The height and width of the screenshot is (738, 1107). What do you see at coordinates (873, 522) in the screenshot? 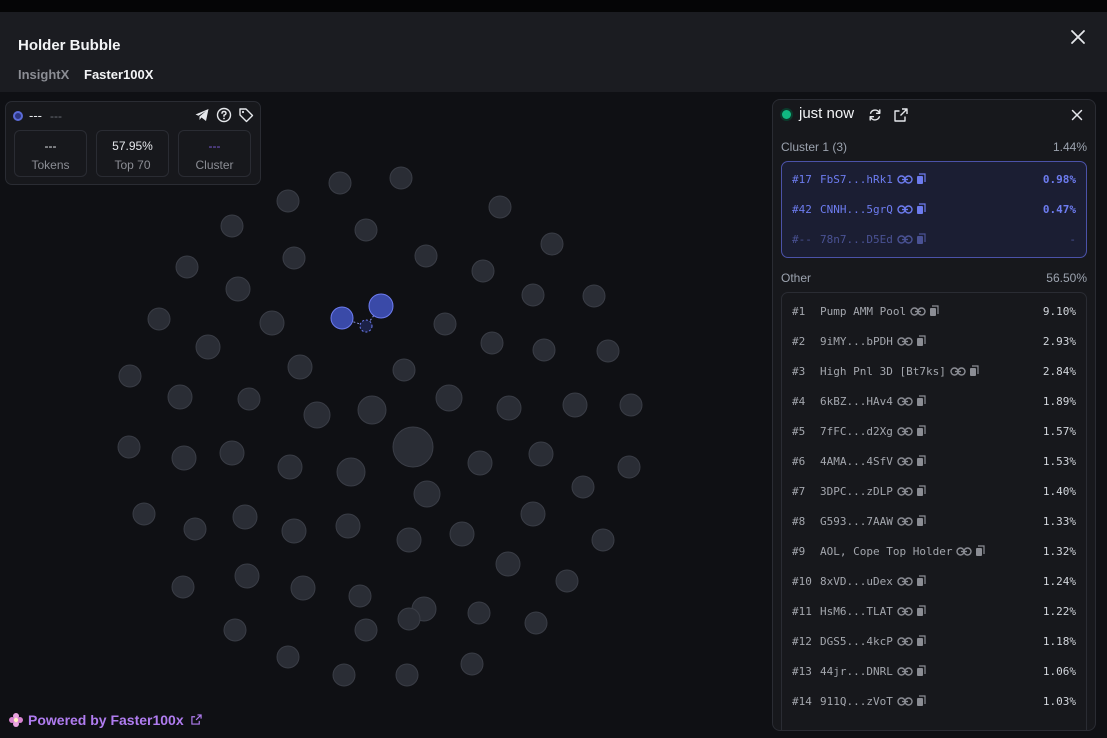
I see `holder-address: G593...7AAW` at bounding box center [873, 522].